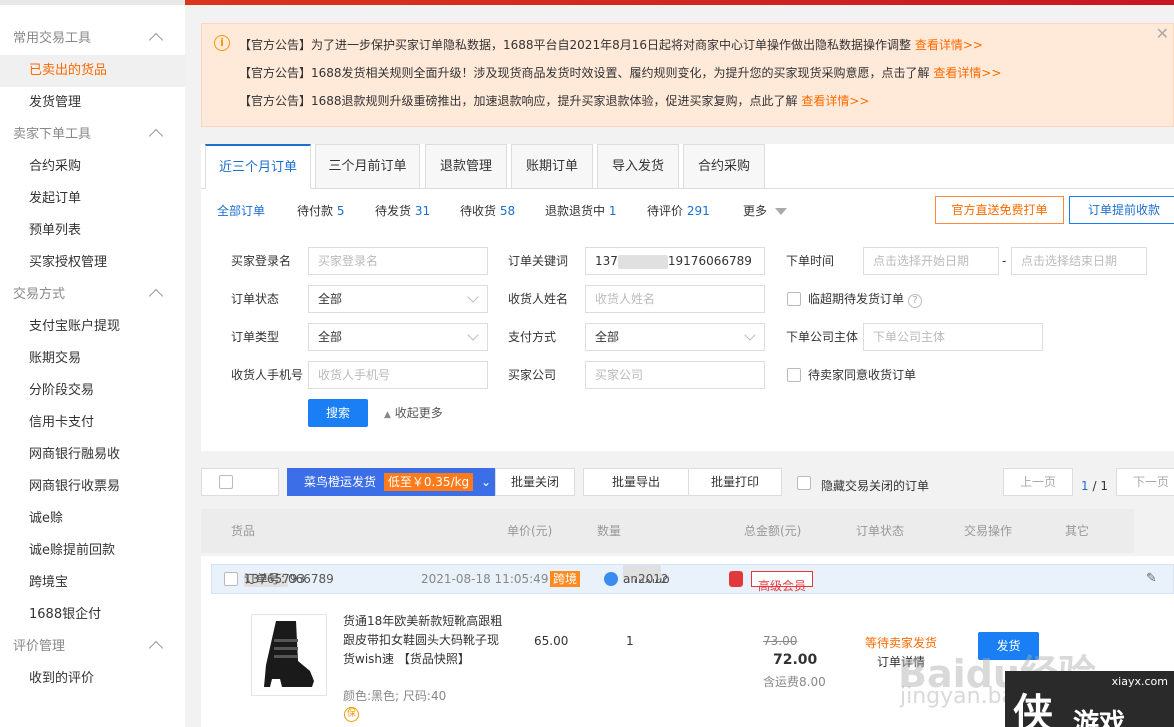  What do you see at coordinates (880, 531) in the screenshot?
I see `col-status: 订单状态` at bounding box center [880, 531].